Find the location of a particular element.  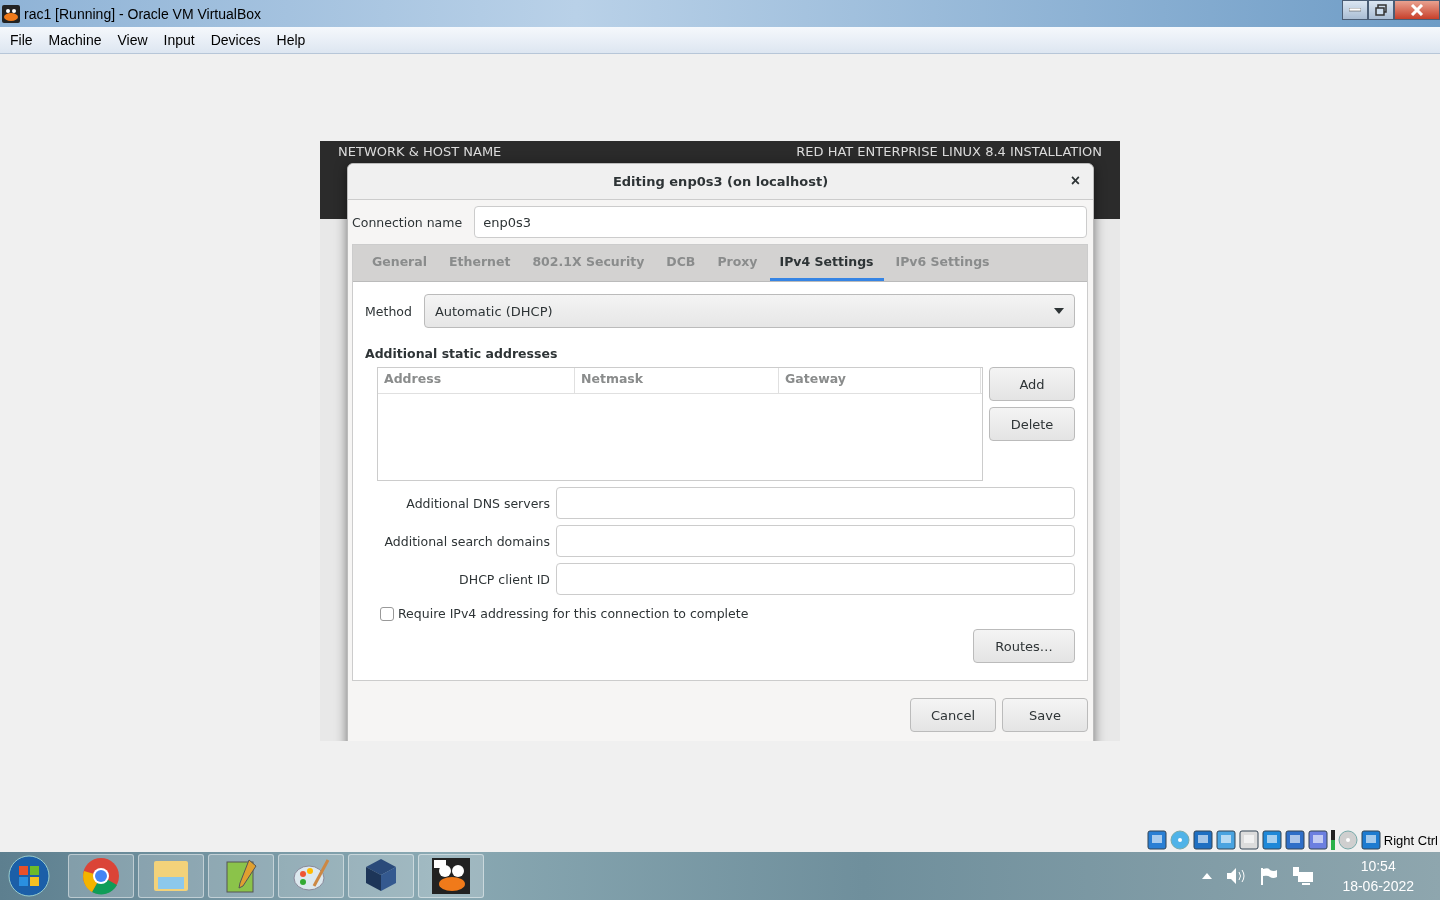

menu-item: File is located at coordinates (21, 40).